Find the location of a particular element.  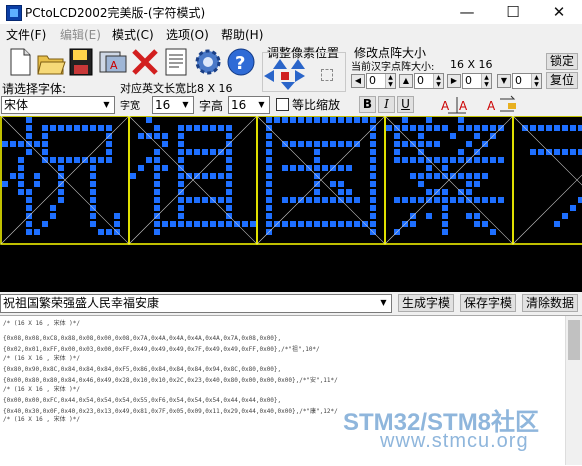

generate-button: 生成字模 is located at coordinates (426, 303).